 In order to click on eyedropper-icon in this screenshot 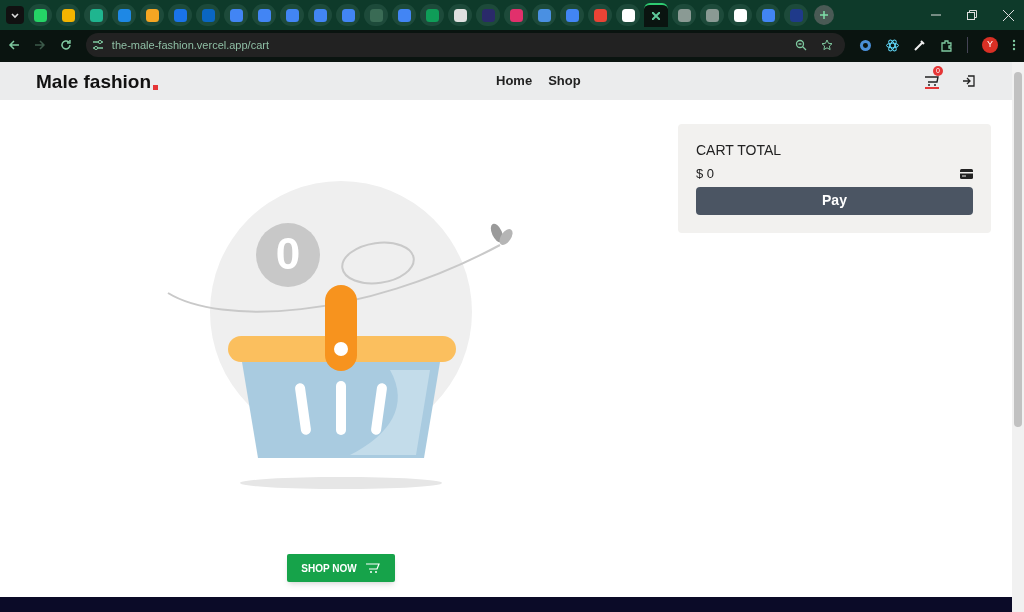, I will do `click(920, 45)`.